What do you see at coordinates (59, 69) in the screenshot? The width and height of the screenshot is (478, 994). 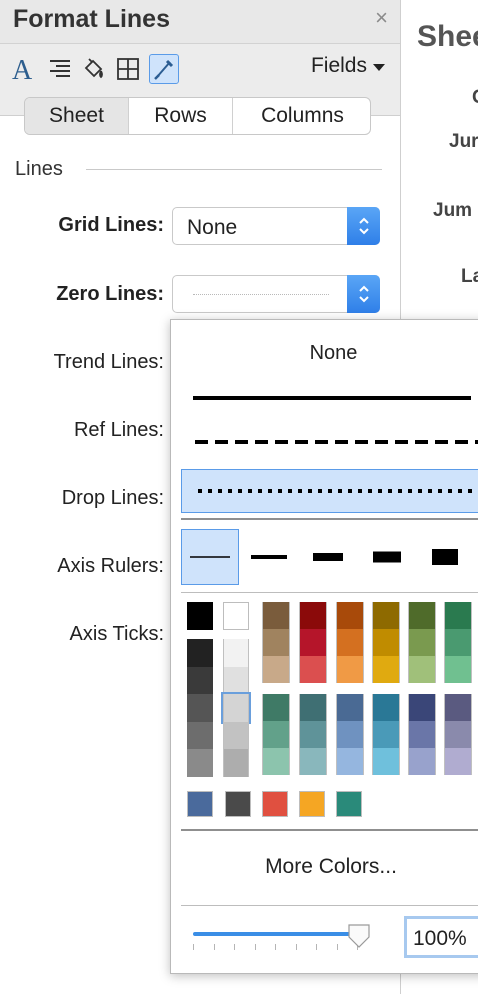 I see `alignment-icon` at bounding box center [59, 69].